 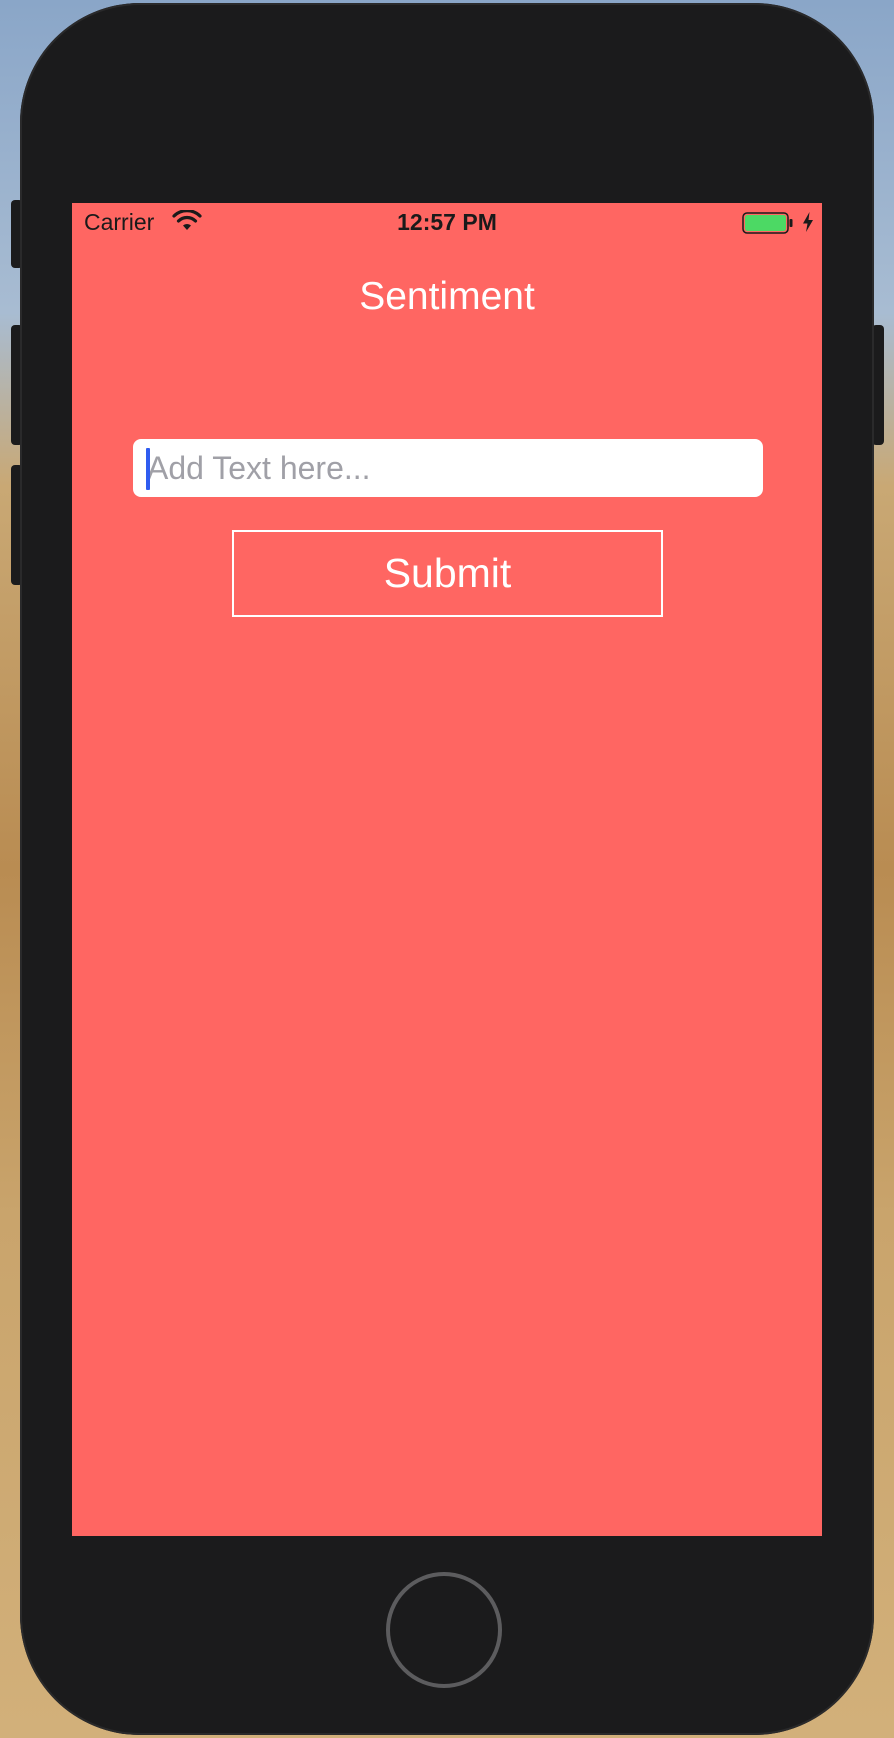 What do you see at coordinates (447, 573) in the screenshot?
I see `submit-button: Submit` at bounding box center [447, 573].